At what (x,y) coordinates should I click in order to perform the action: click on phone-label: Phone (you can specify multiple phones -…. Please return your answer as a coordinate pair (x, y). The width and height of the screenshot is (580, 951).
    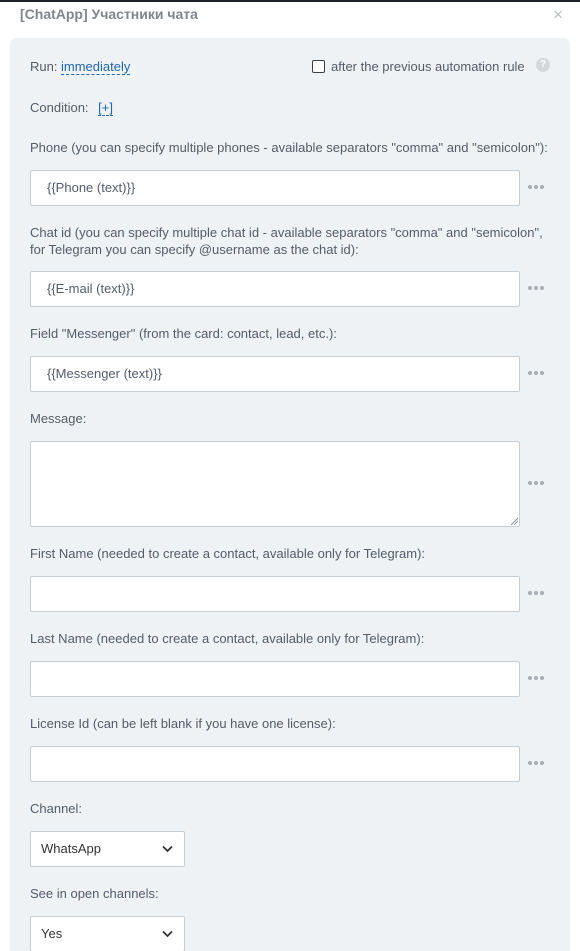
    Looking at the image, I should click on (289, 147).